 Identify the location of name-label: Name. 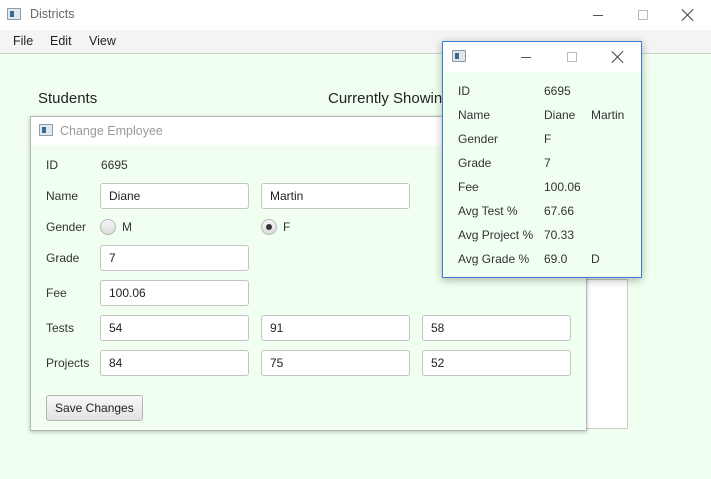
(62, 196).